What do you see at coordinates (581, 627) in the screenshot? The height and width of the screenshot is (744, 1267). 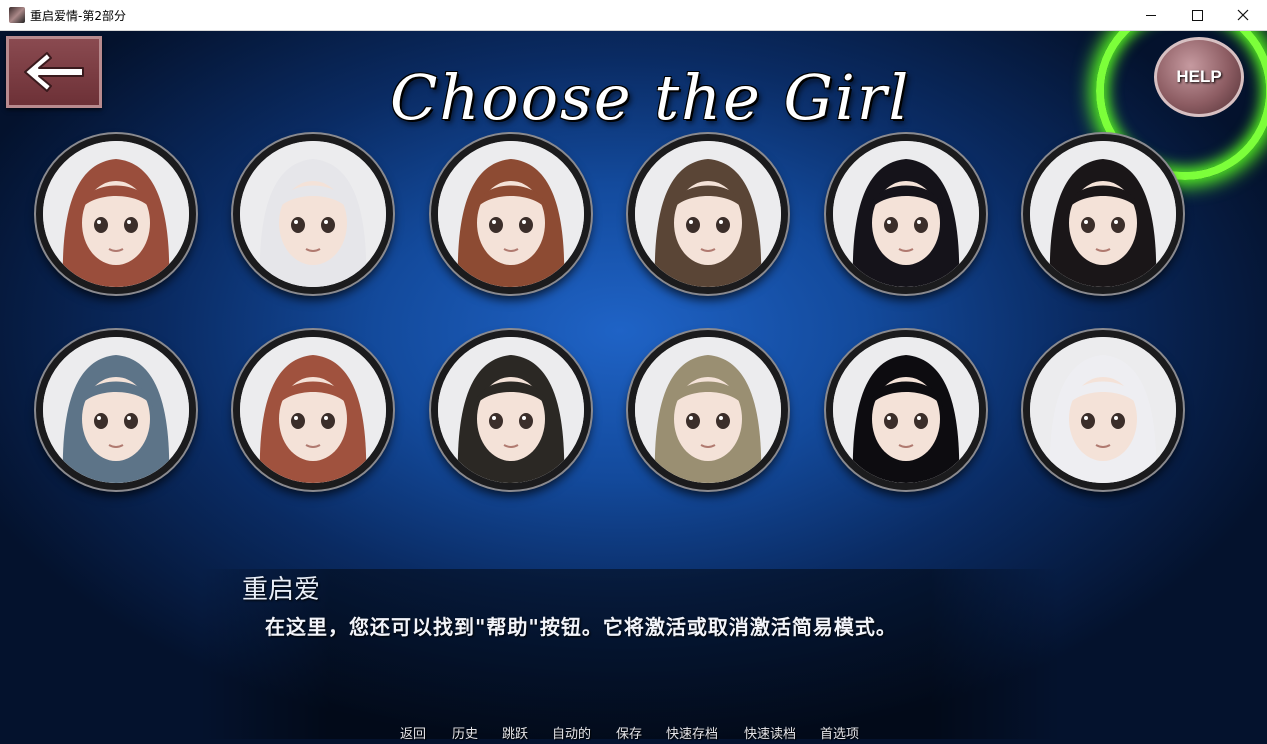 I see `dialogue-text: 在这里，您还可以找到"帮助"按钮。它将激活或取消激活简易模式。` at bounding box center [581, 627].